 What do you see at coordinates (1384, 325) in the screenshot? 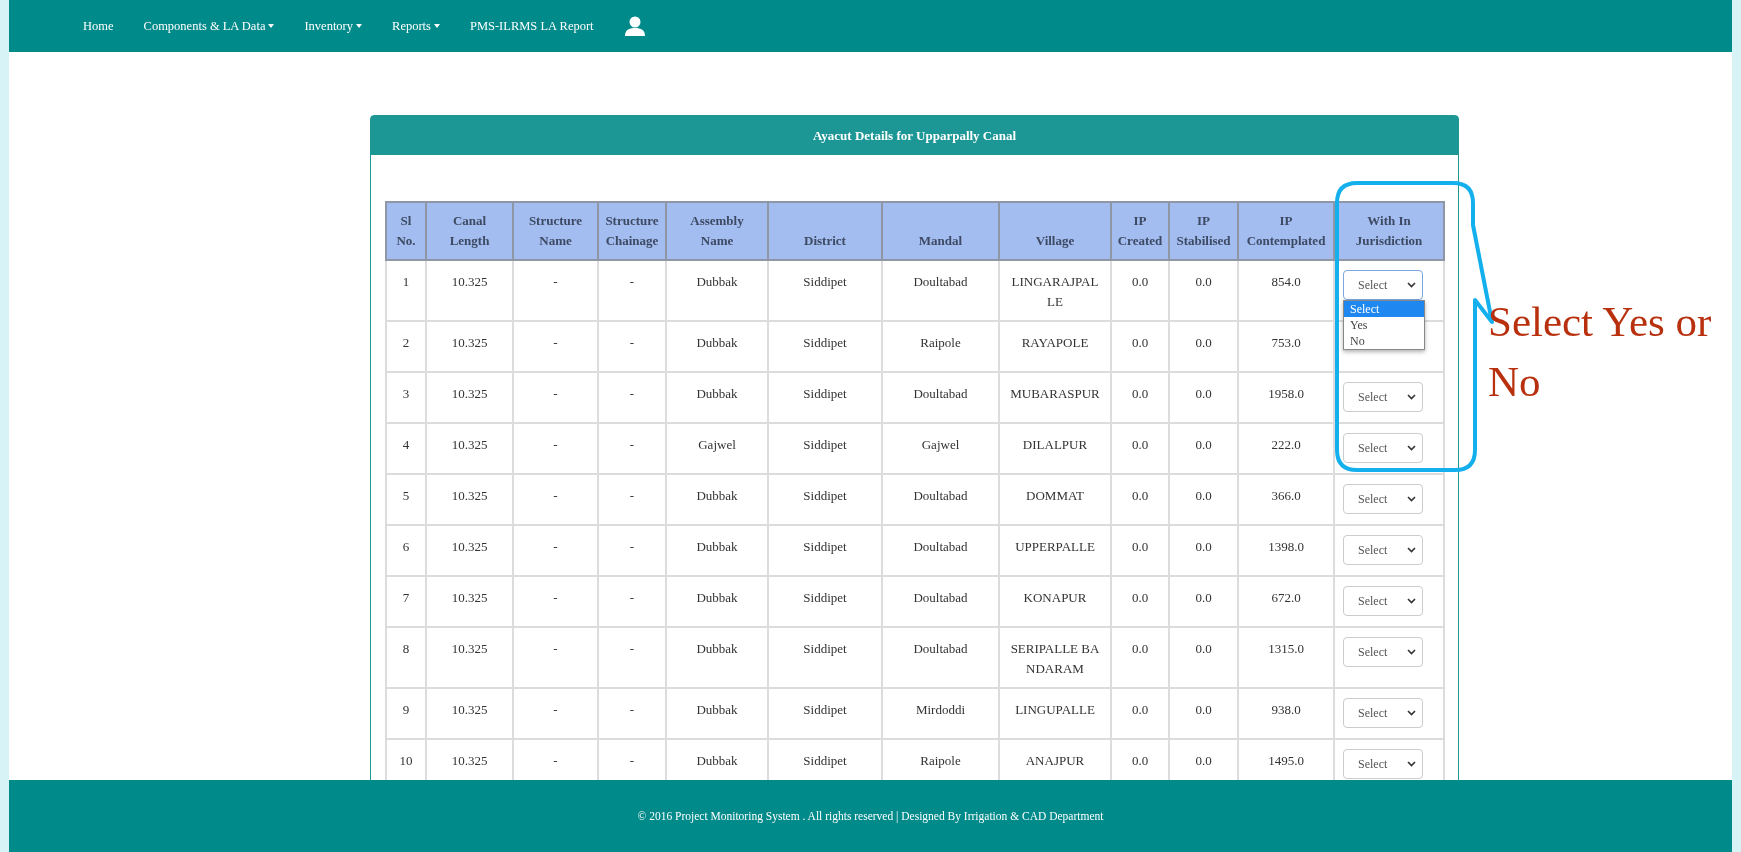
I see `dropdown-option: Yes` at bounding box center [1384, 325].